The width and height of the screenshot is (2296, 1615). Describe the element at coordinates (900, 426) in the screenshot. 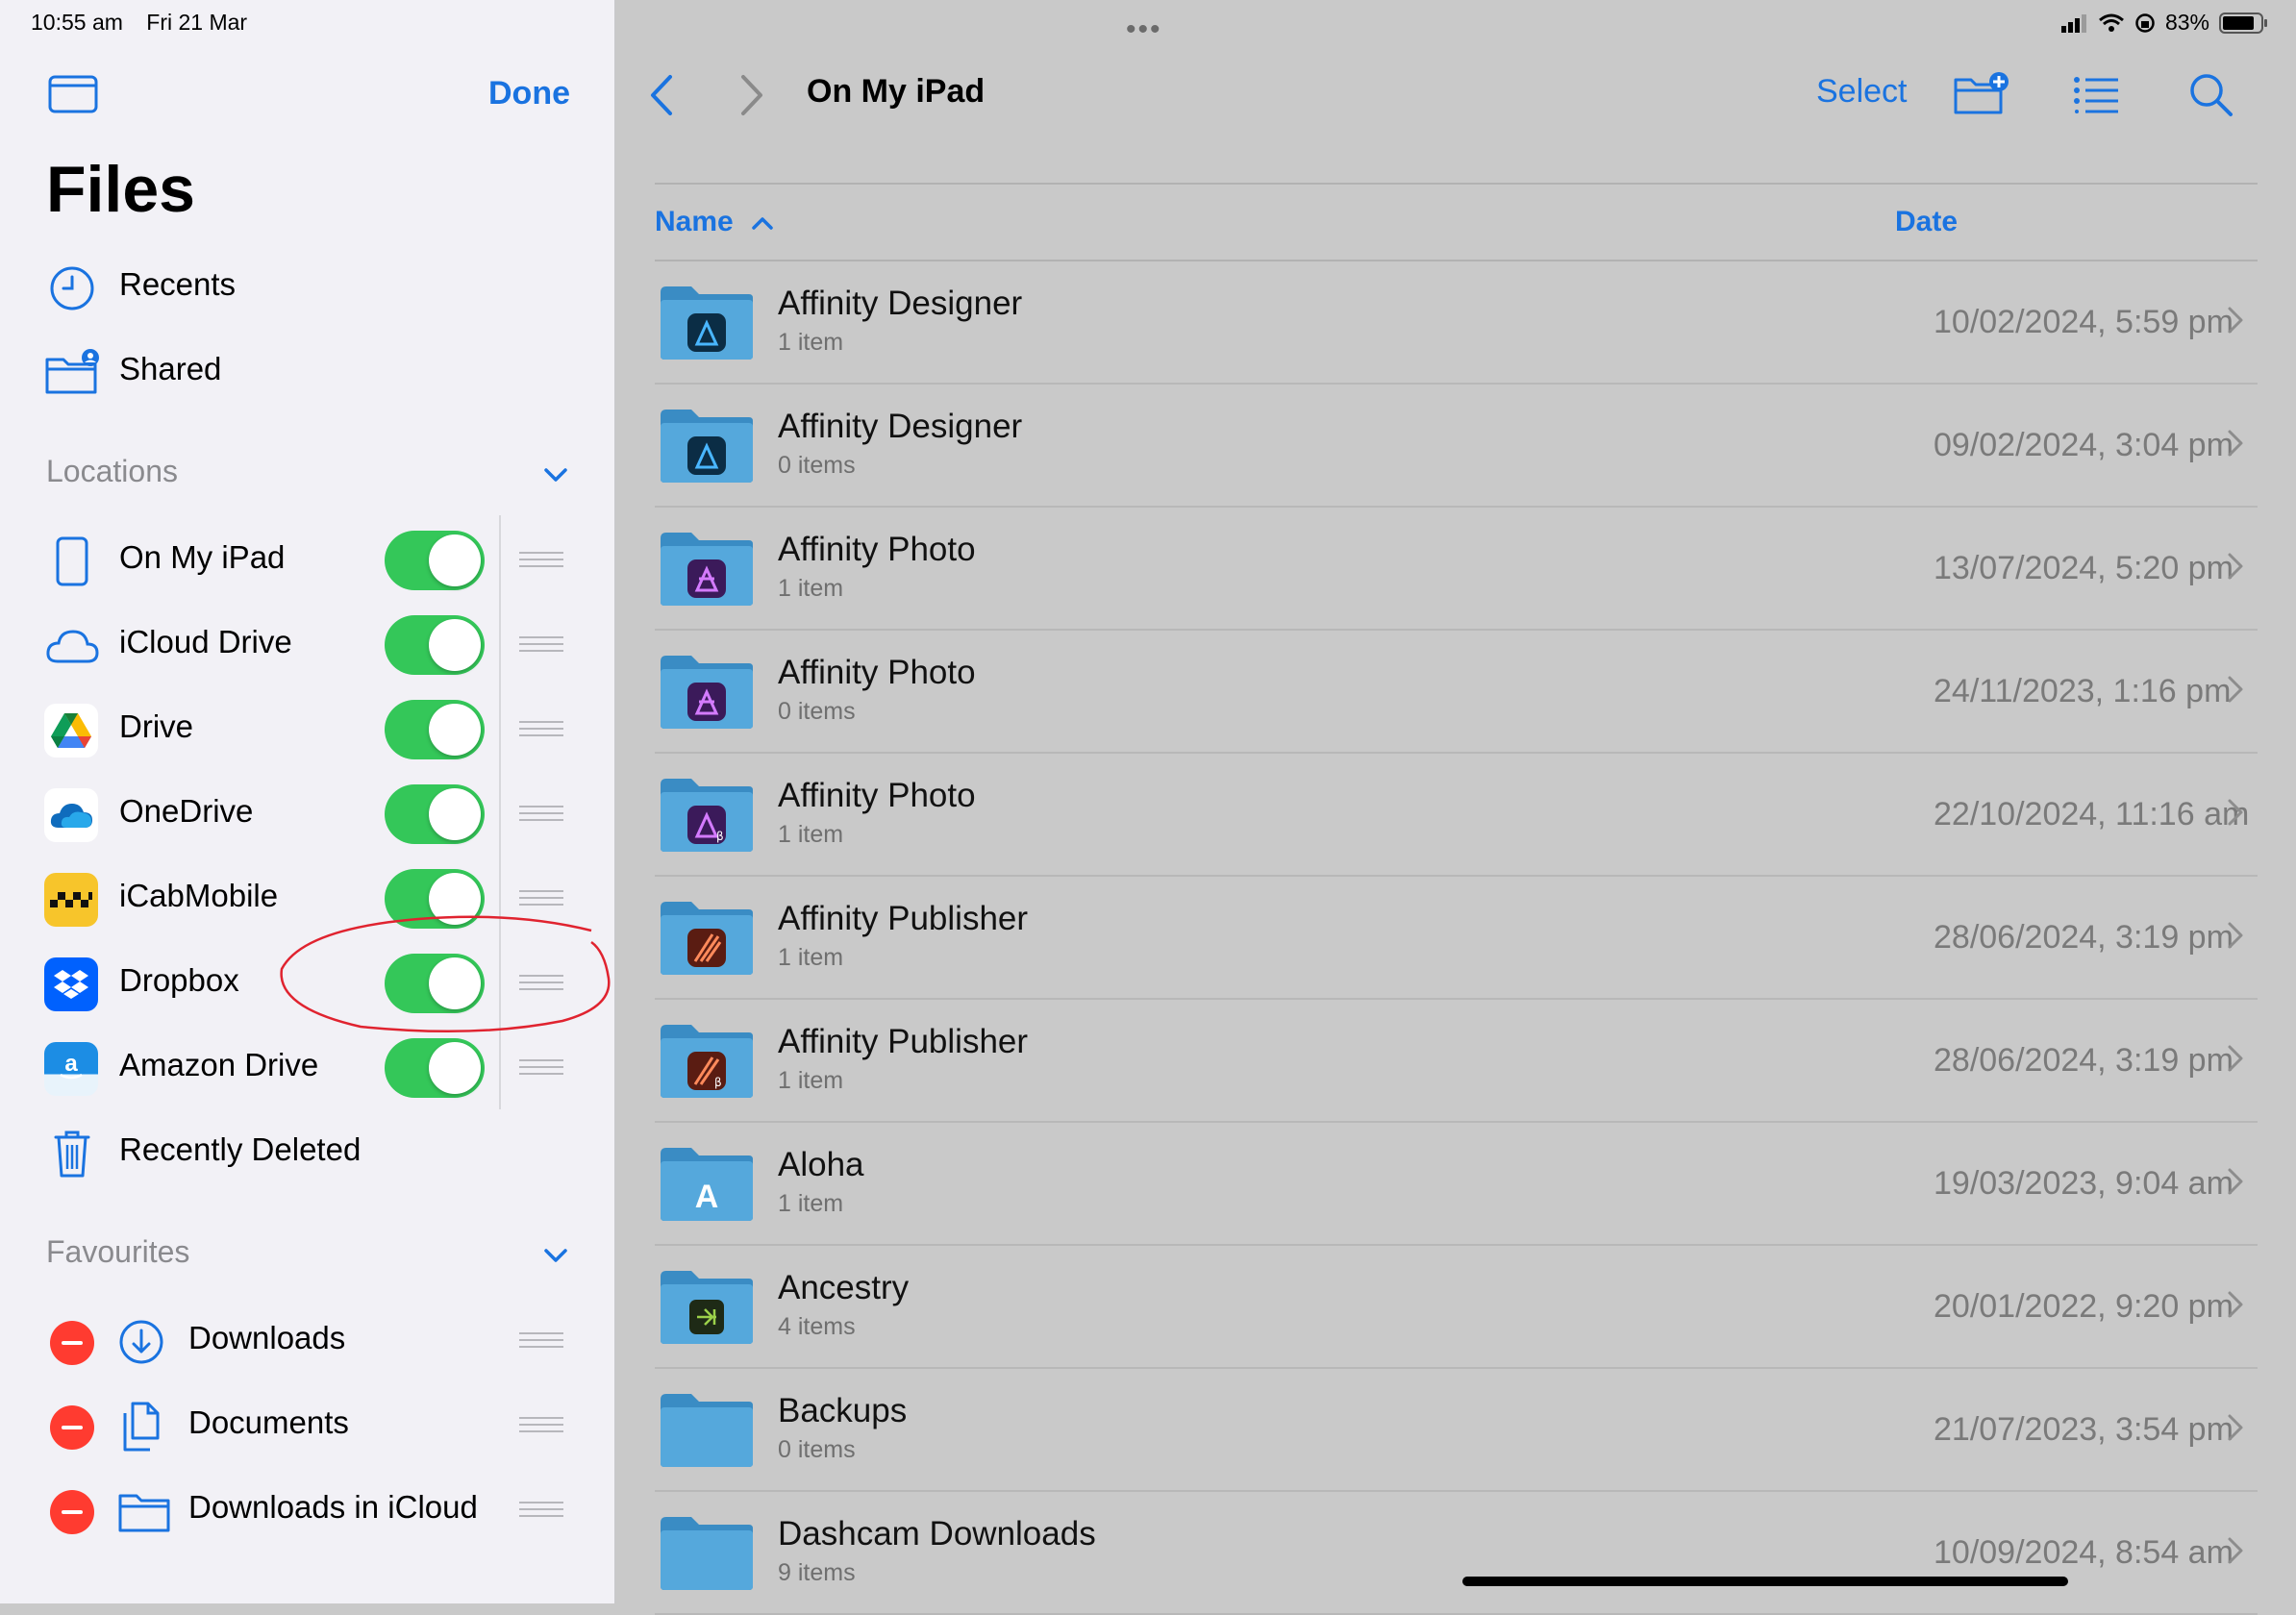

I see `file-name: Affinity Designer` at that location.